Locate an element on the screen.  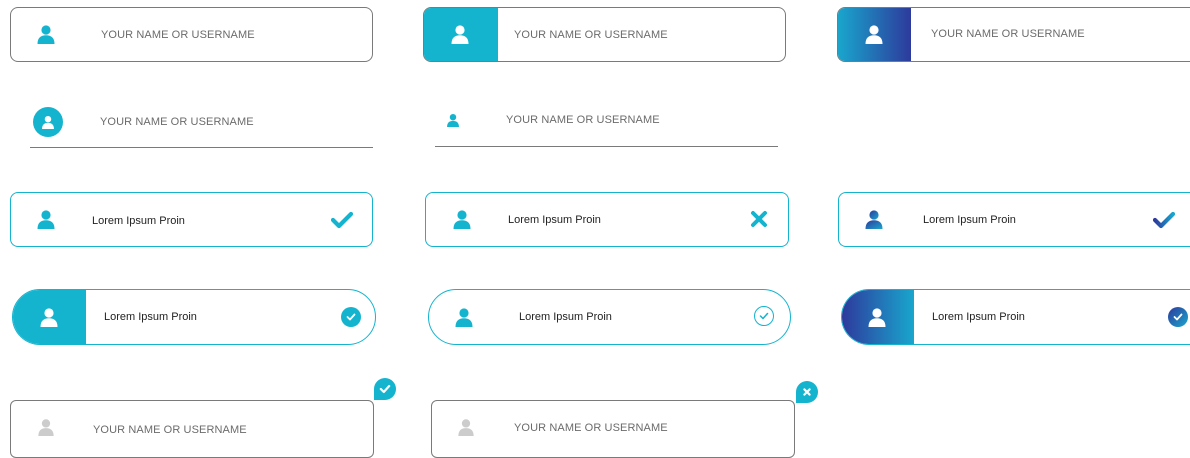
username-field-outlined: YOUR NAME OR USERNAME is located at coordinates (191, 34).